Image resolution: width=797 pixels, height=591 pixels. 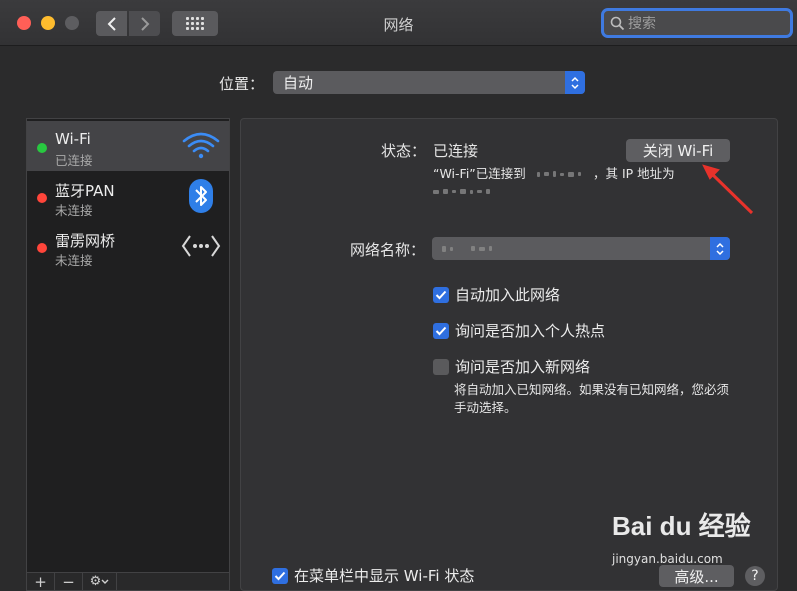 What do you see at coordinates (697, 23) in the screenshot?
I see `search-field: 搜索` at bounding box center [697, 23].